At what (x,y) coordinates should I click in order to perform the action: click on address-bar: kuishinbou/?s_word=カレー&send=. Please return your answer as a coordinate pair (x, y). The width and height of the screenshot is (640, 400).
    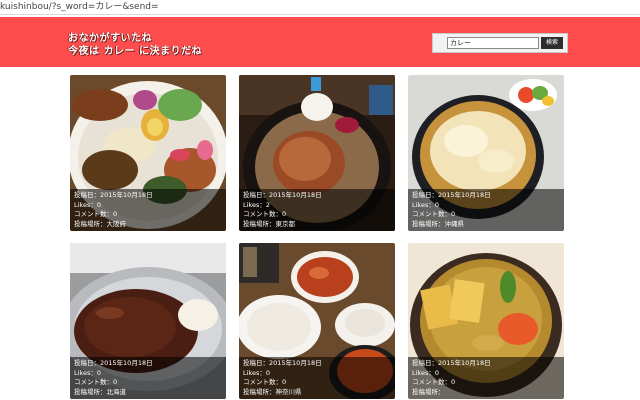
    Looking at the image, I should click on (320, 7).